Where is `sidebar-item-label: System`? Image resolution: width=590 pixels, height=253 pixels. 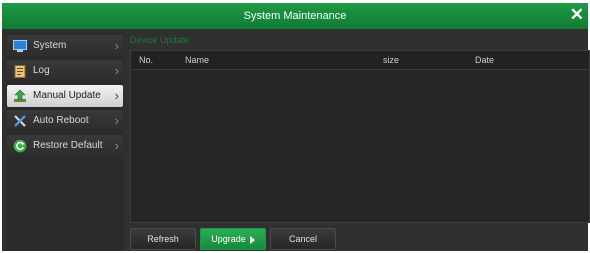
sidebar-item-label: System is located at coordinates (50, 45).